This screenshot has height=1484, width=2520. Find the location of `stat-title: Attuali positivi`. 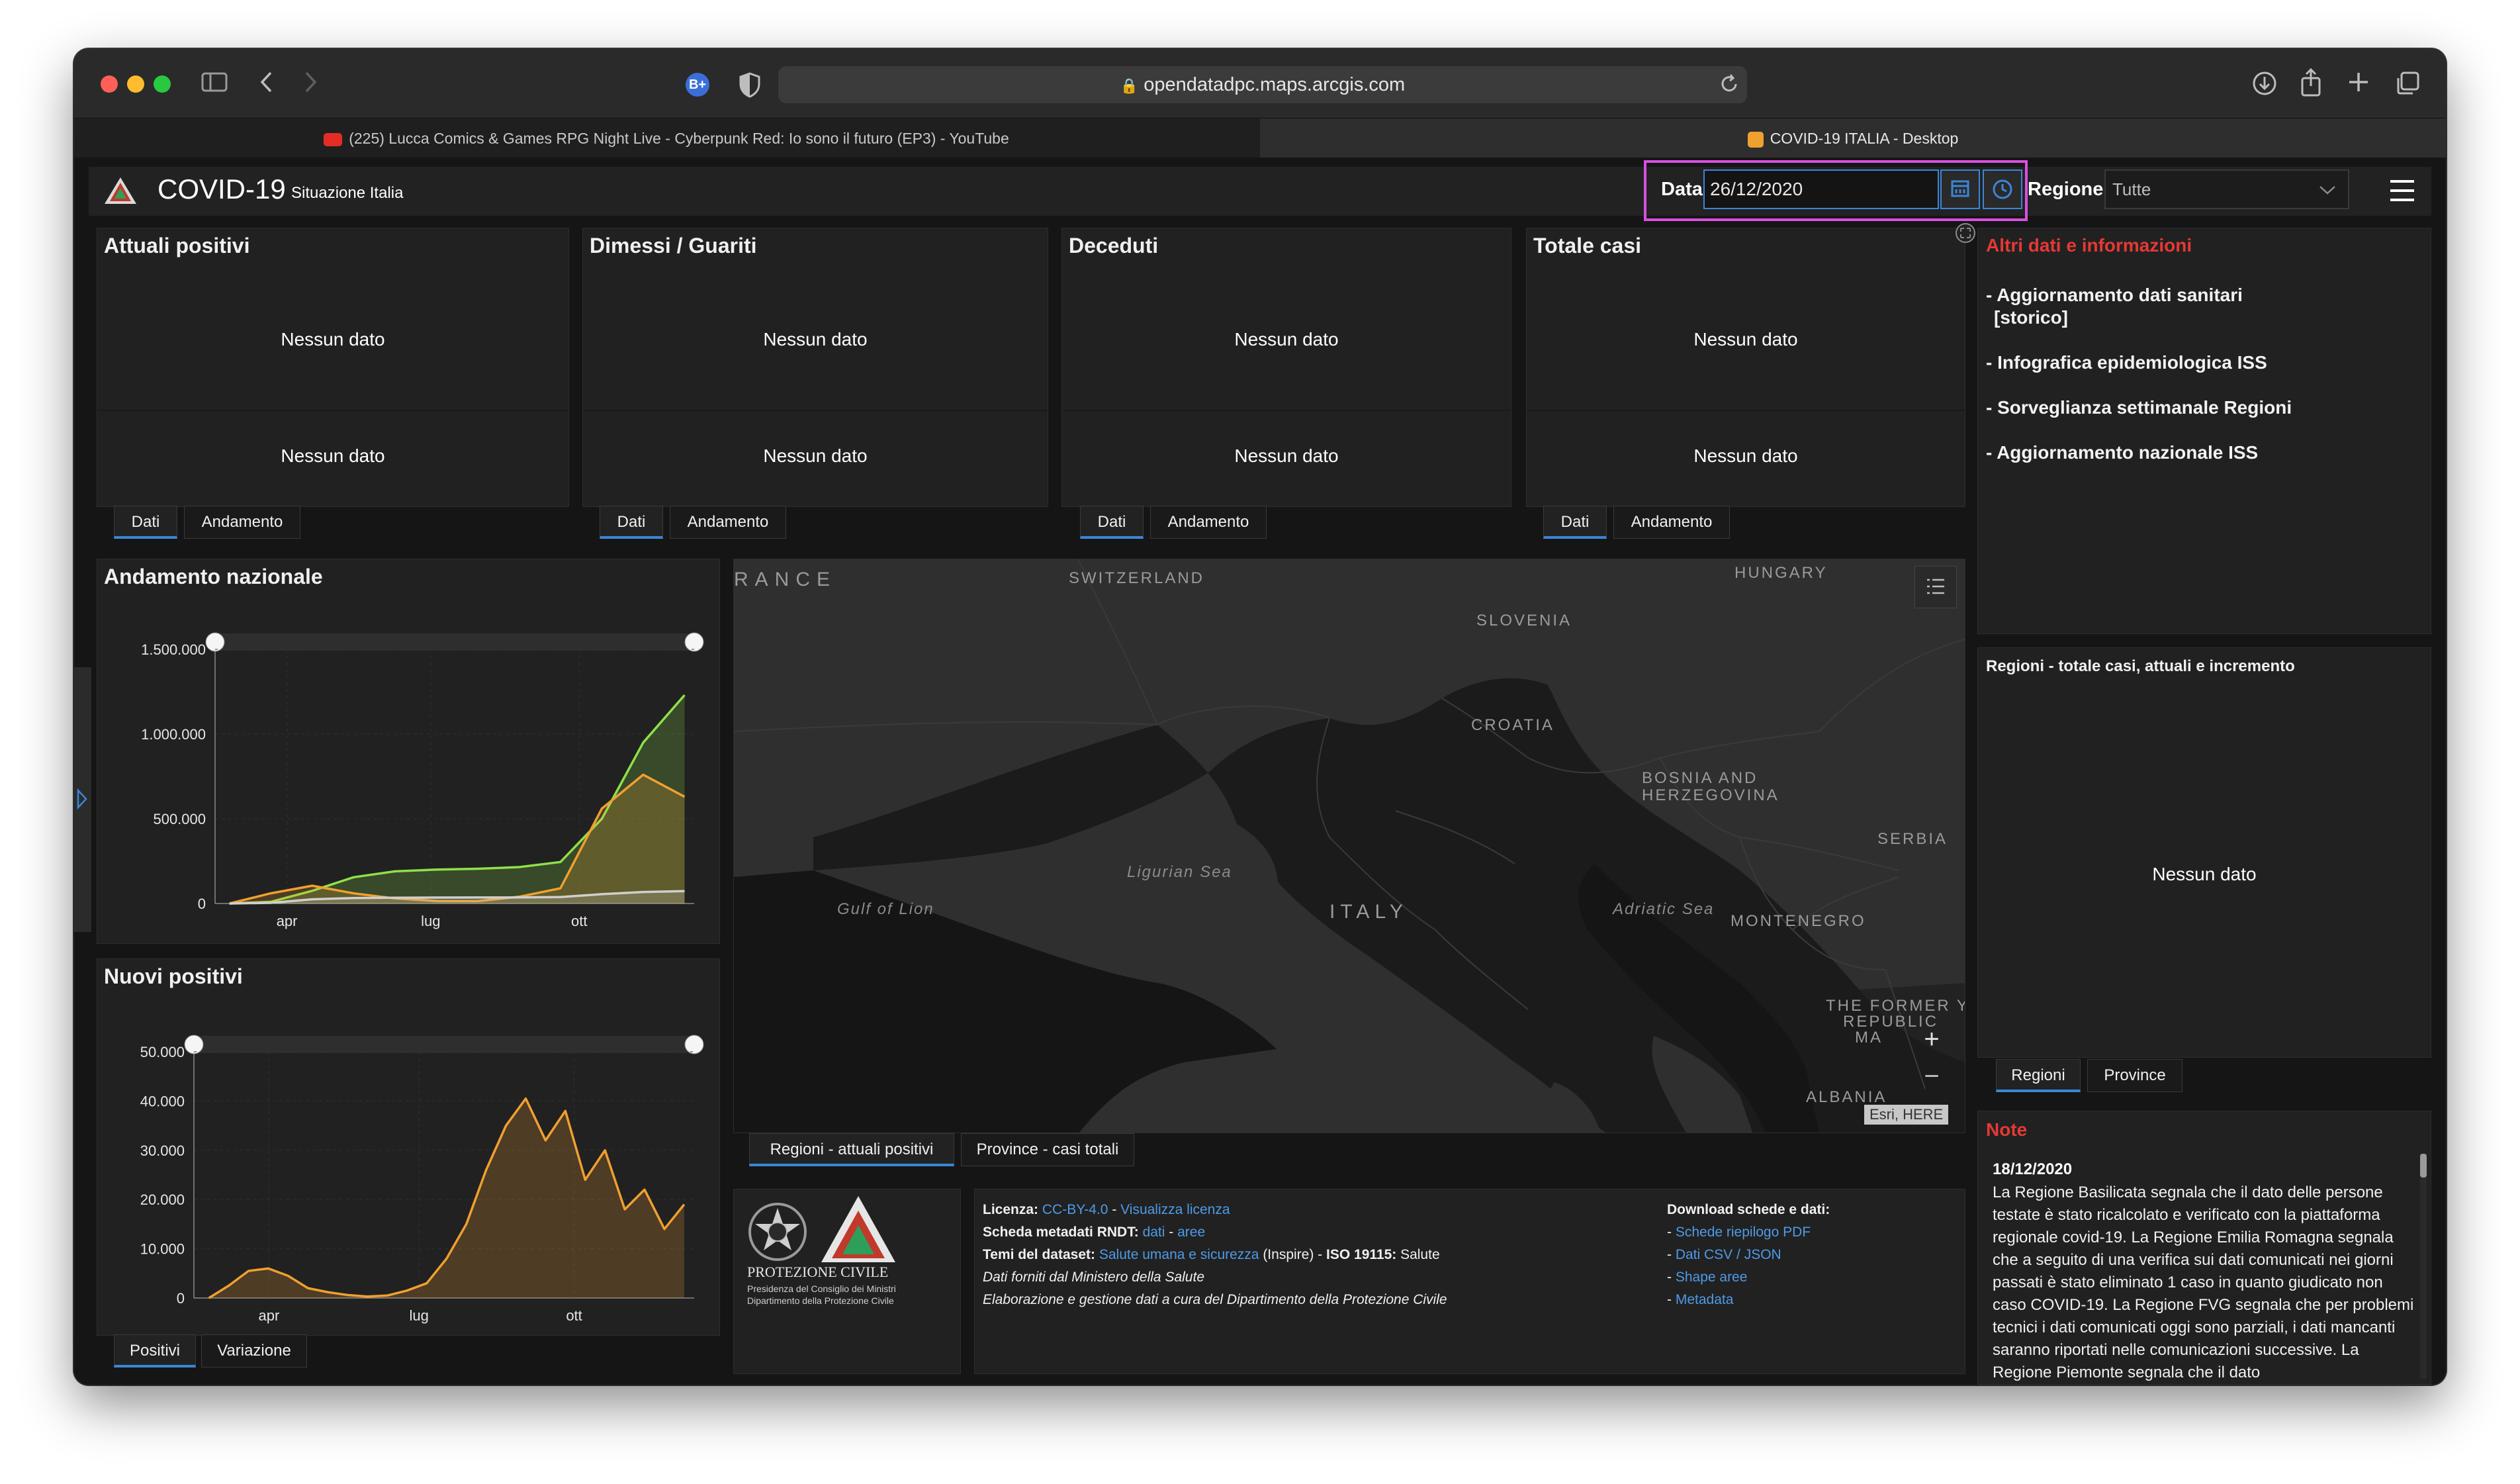

stat-title: Attuali positivi is located at coordinates (177, 246).